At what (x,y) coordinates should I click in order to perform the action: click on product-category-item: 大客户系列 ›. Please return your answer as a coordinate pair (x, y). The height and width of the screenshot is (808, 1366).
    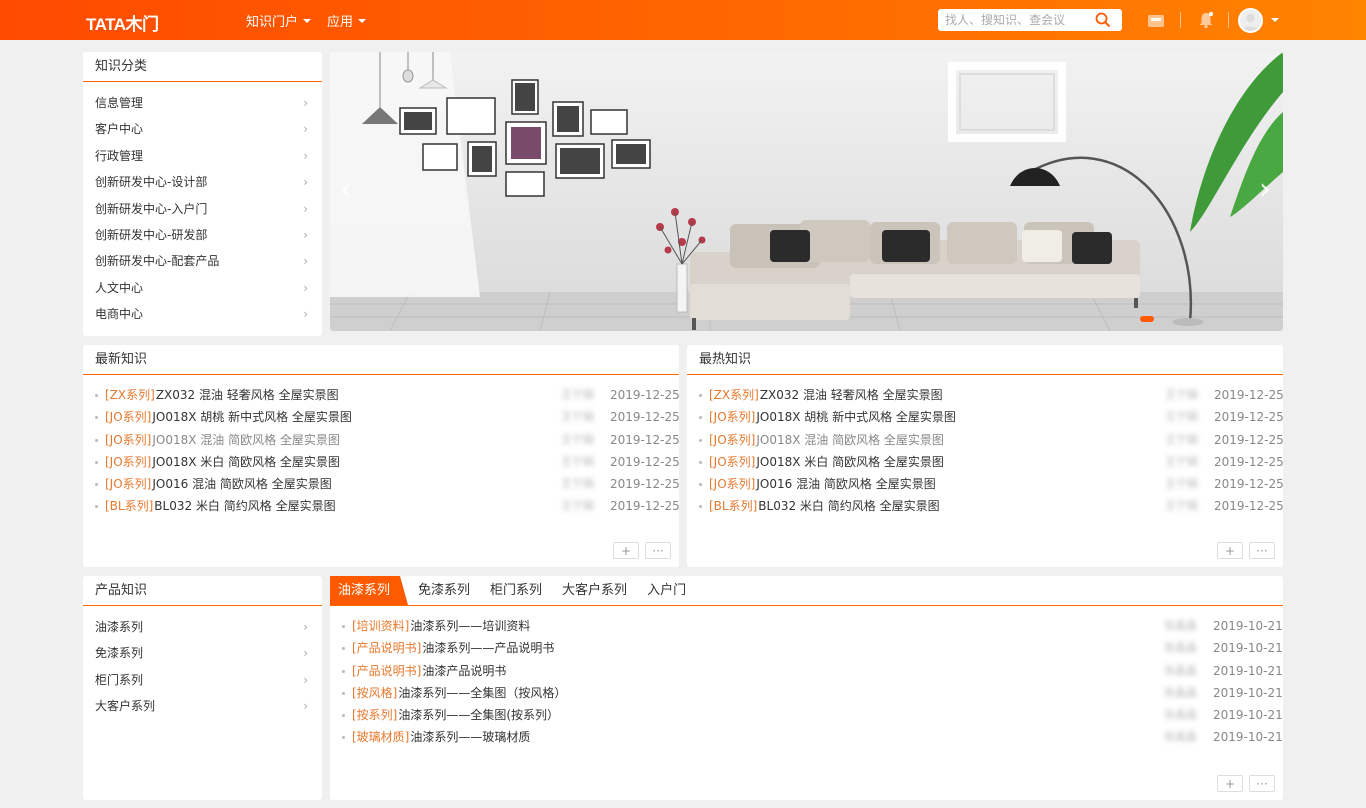
    Looking at the image, I should click on (202, 706).